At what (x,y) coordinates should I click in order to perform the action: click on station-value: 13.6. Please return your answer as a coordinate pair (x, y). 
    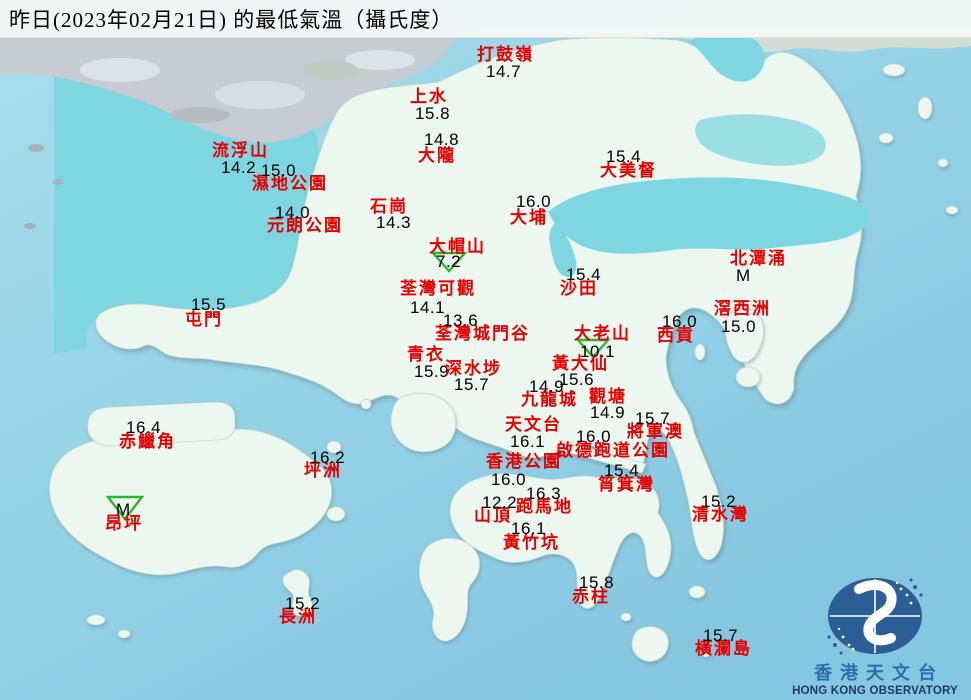
    Looking at the image, I should click on (461, 320).